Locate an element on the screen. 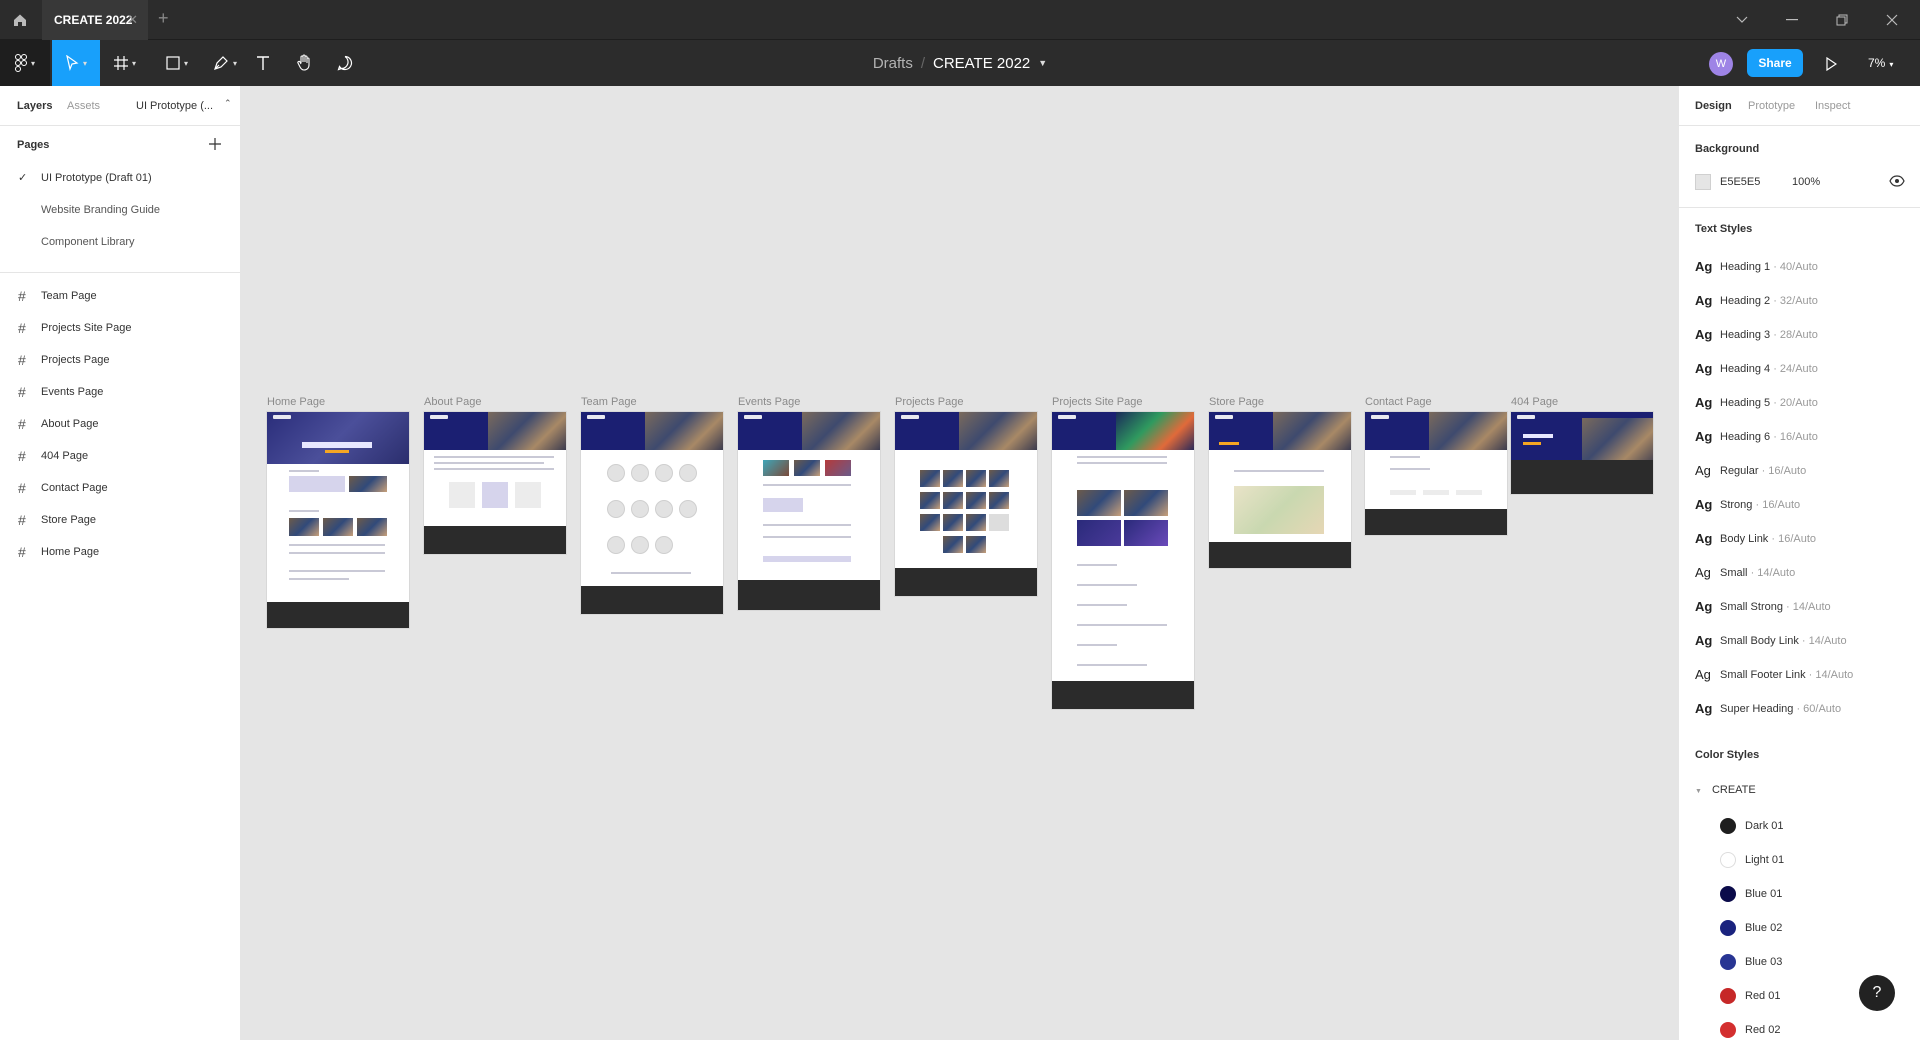  close-tab-icon: ✕ is located at coordinates (132, 20).